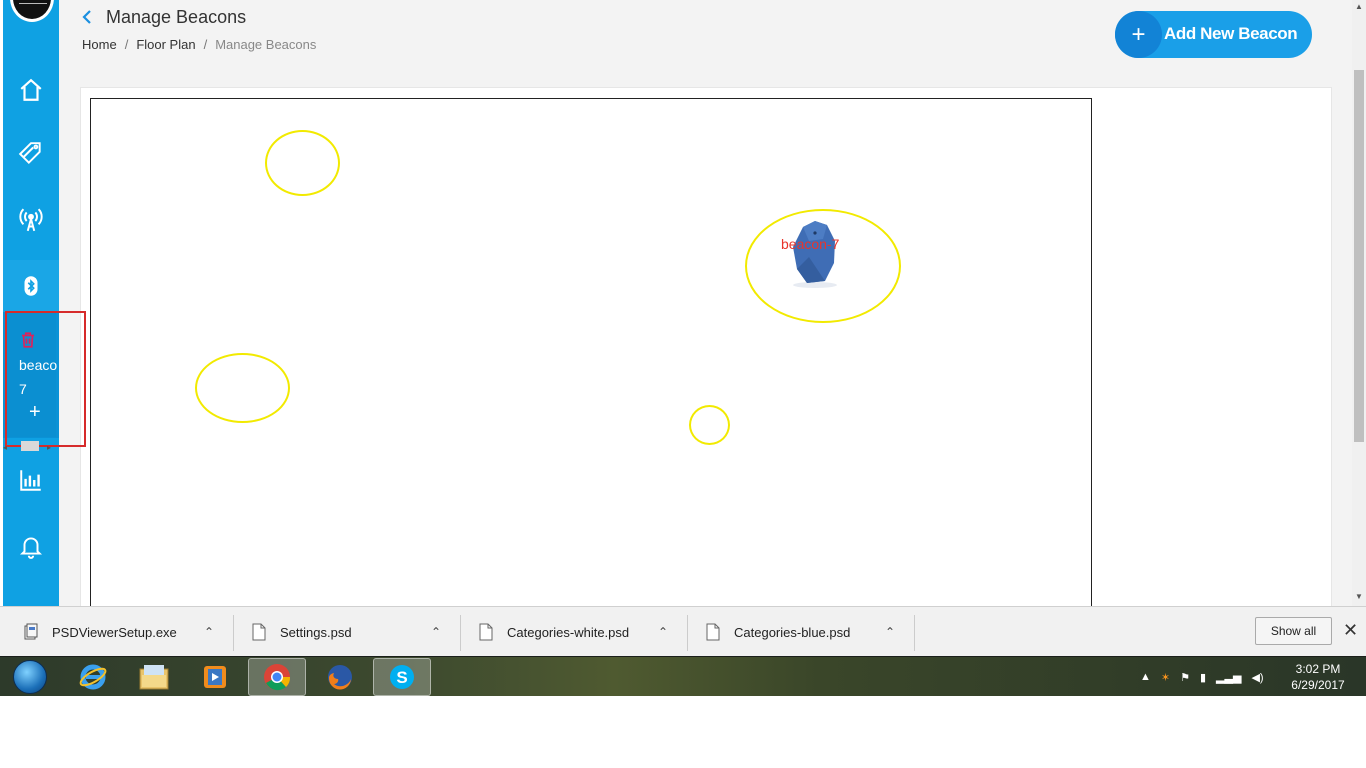 The image size is (1366, 768). I want to click on media-player-icon, so click(215, 677).